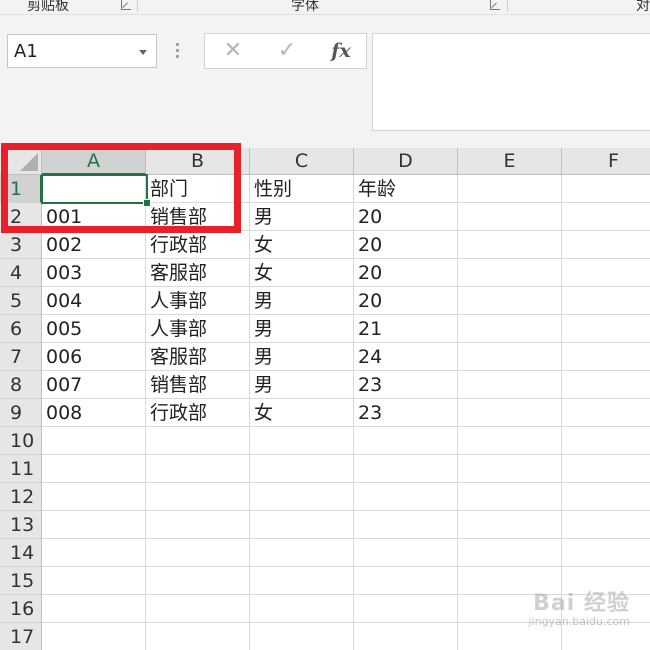 Image resolution: width=650 pixels, height=650 pixels. Describe the element at coordinates (94, 525) in the screenshot. I see `cell-a13` at that location.